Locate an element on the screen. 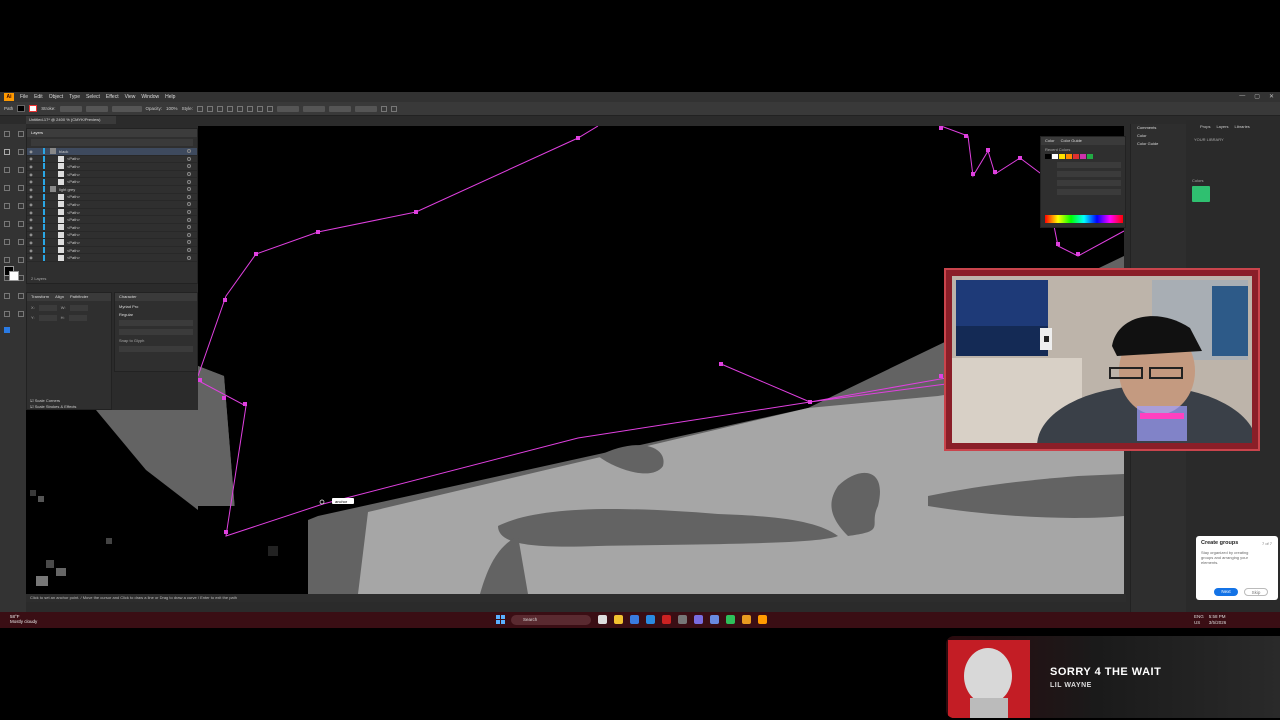 This screenshot has width=1280, height=720. font-size-field is located at coordinates (156, 323).